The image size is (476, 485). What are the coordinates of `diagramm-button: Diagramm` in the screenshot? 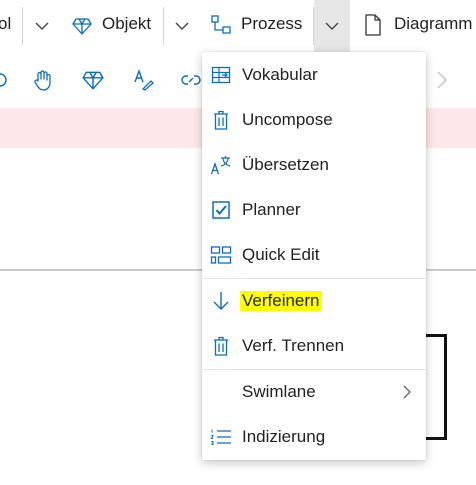 It's located at (433, 24).